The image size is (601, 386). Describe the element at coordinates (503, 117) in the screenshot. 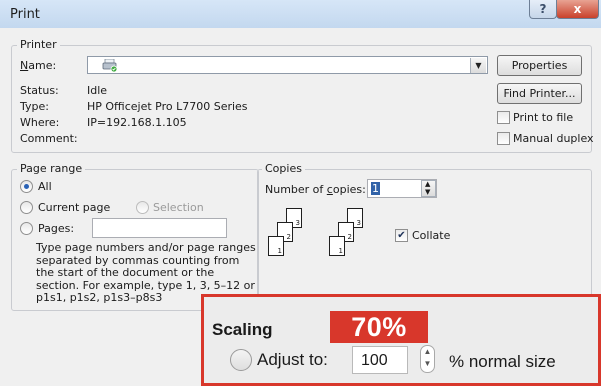

I see `print-to-file-checkbox` at that location.